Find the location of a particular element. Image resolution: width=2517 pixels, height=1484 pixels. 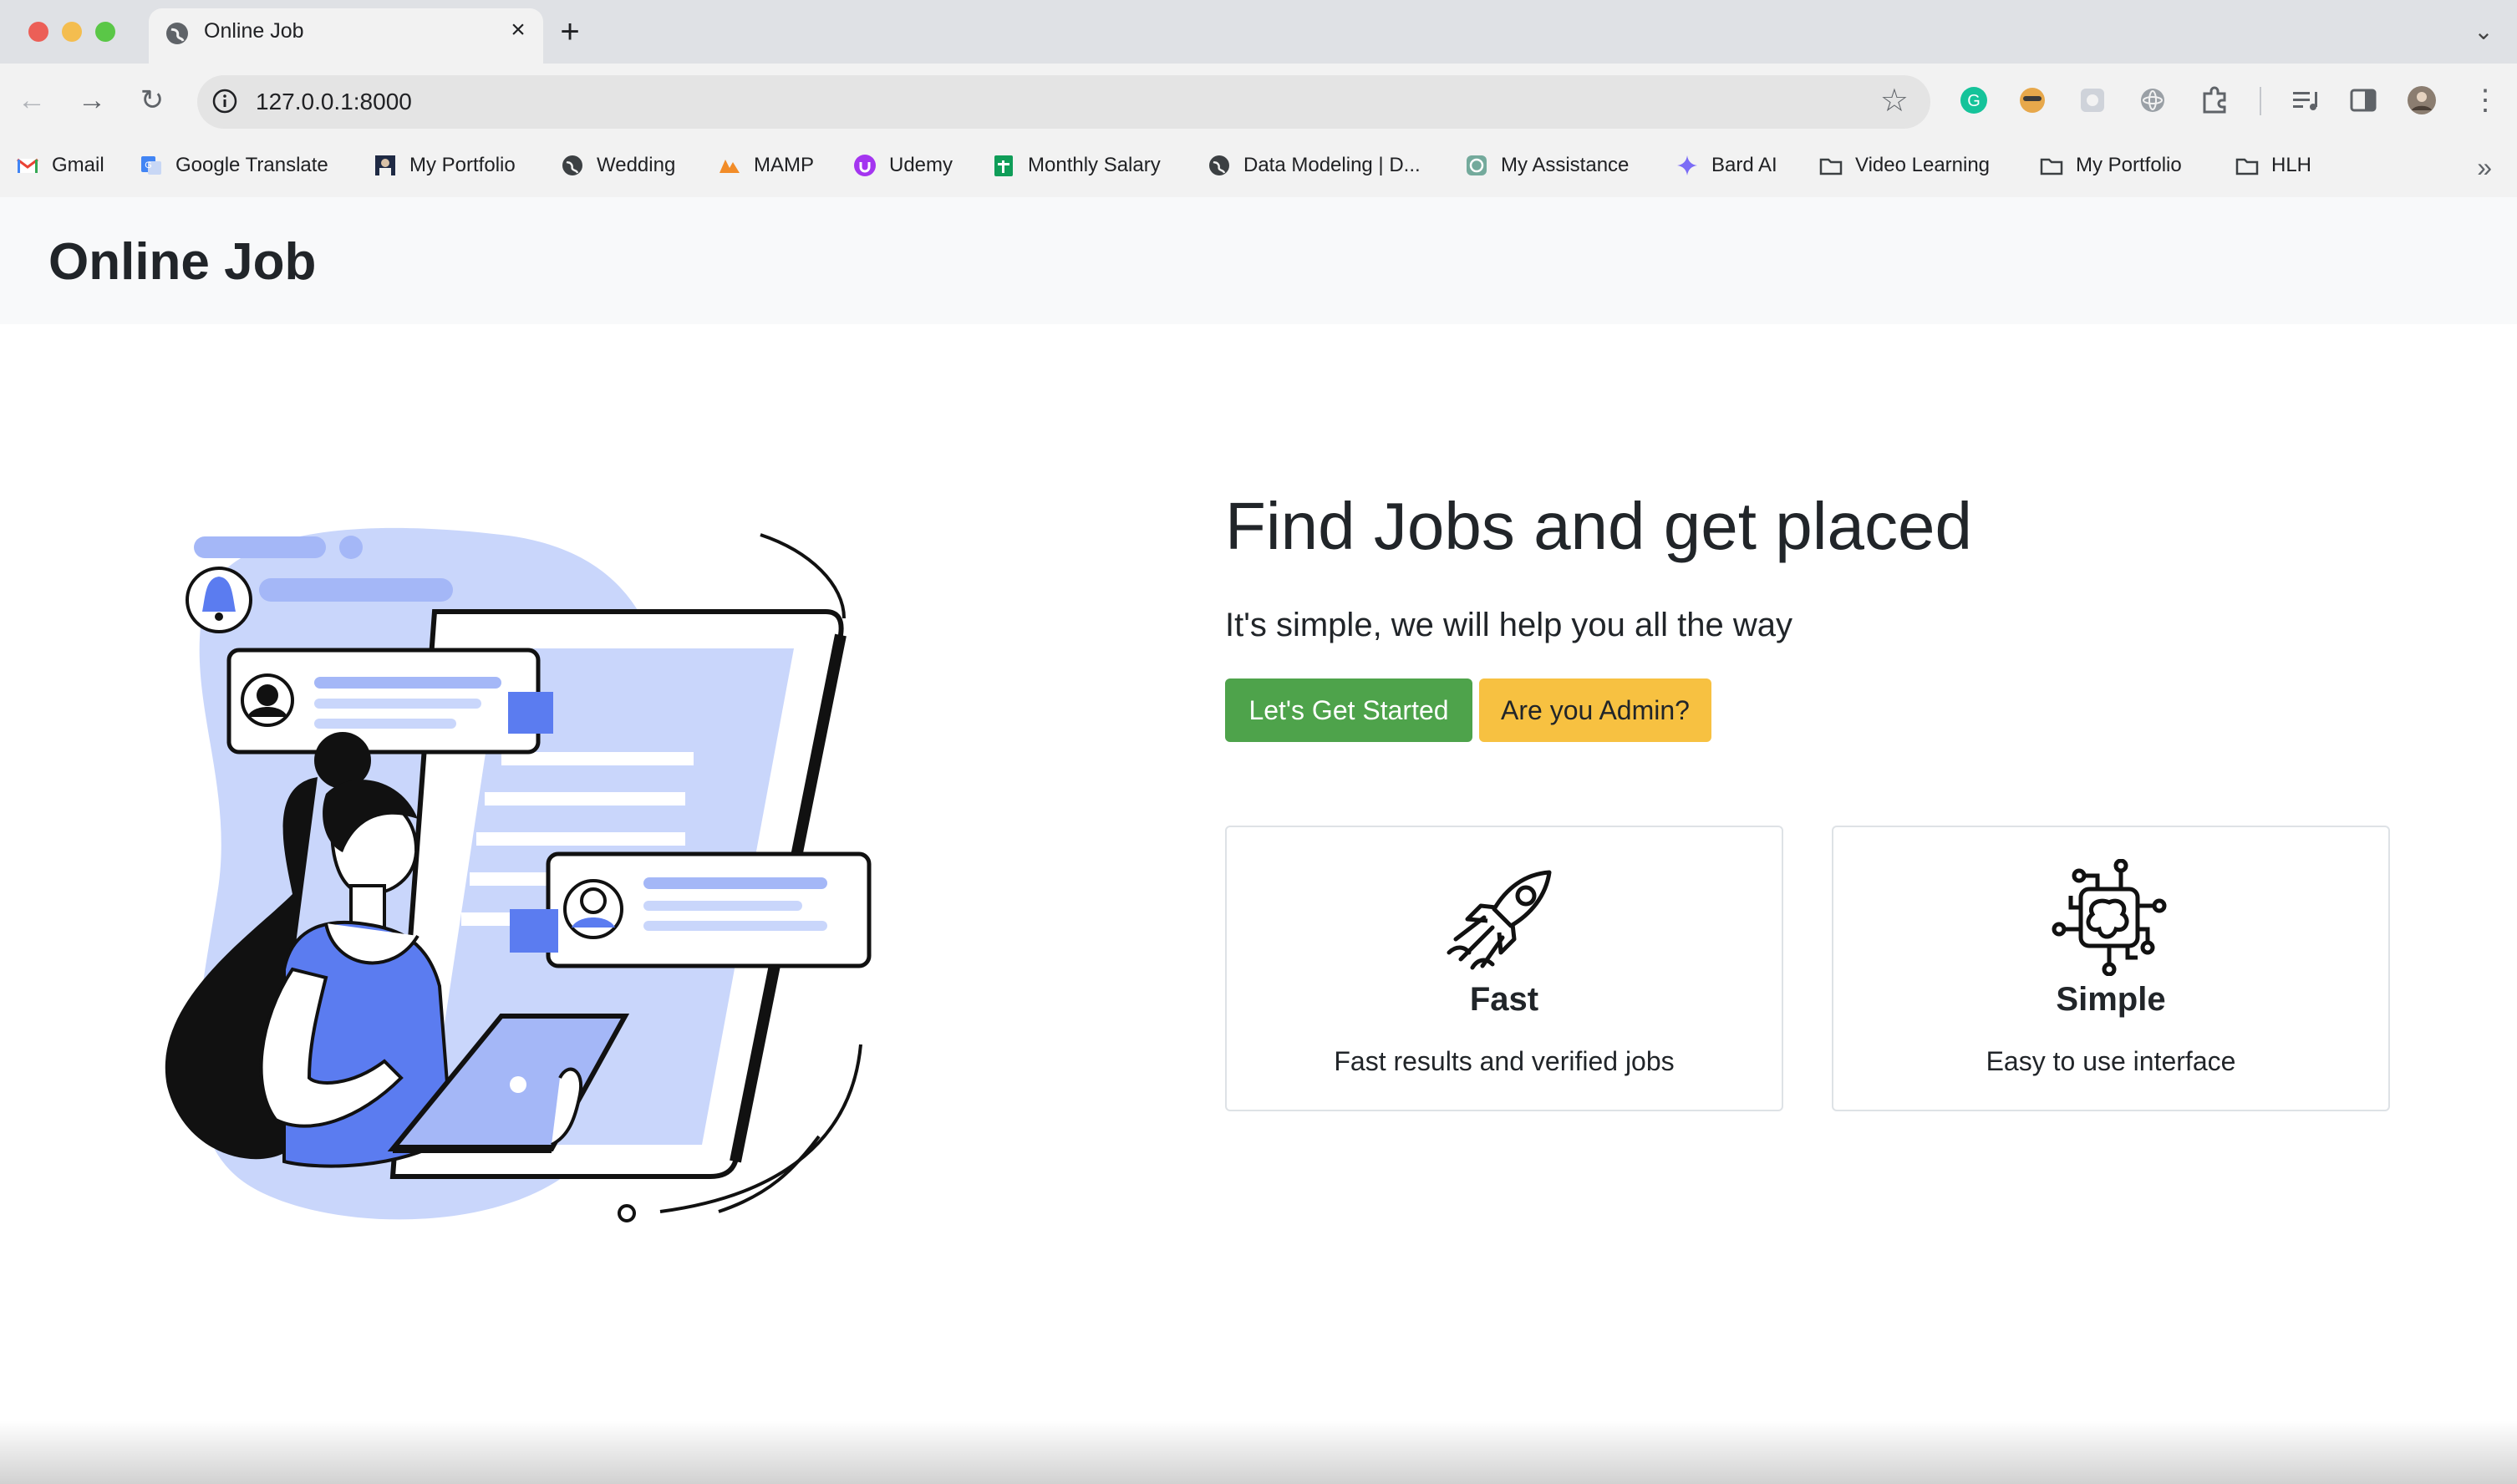

site-brand: Online Job is located at coordinates (182, 262).